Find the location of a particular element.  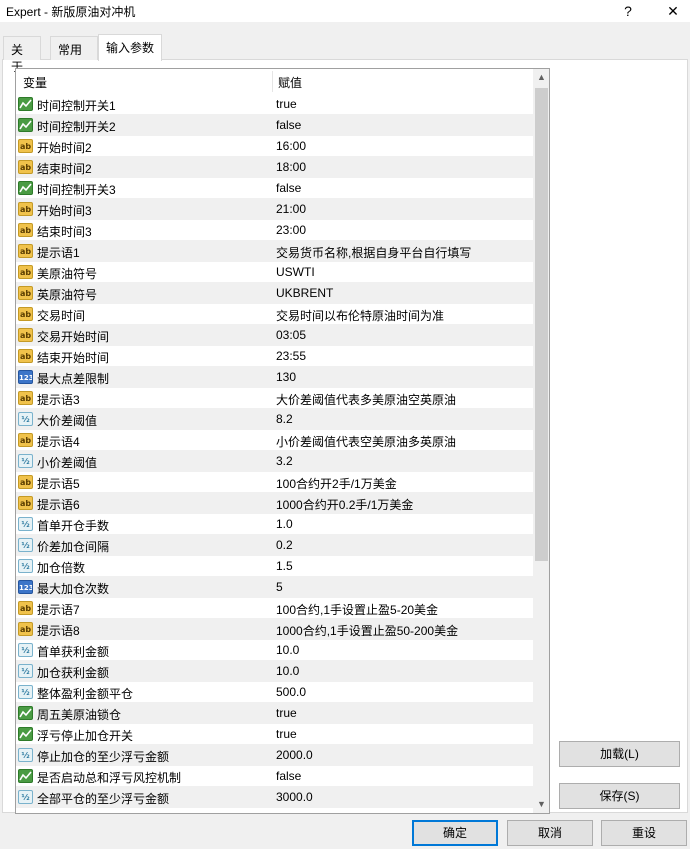

table-row: ab 开始时间2 16:00 is located at coordinates (274, 146).